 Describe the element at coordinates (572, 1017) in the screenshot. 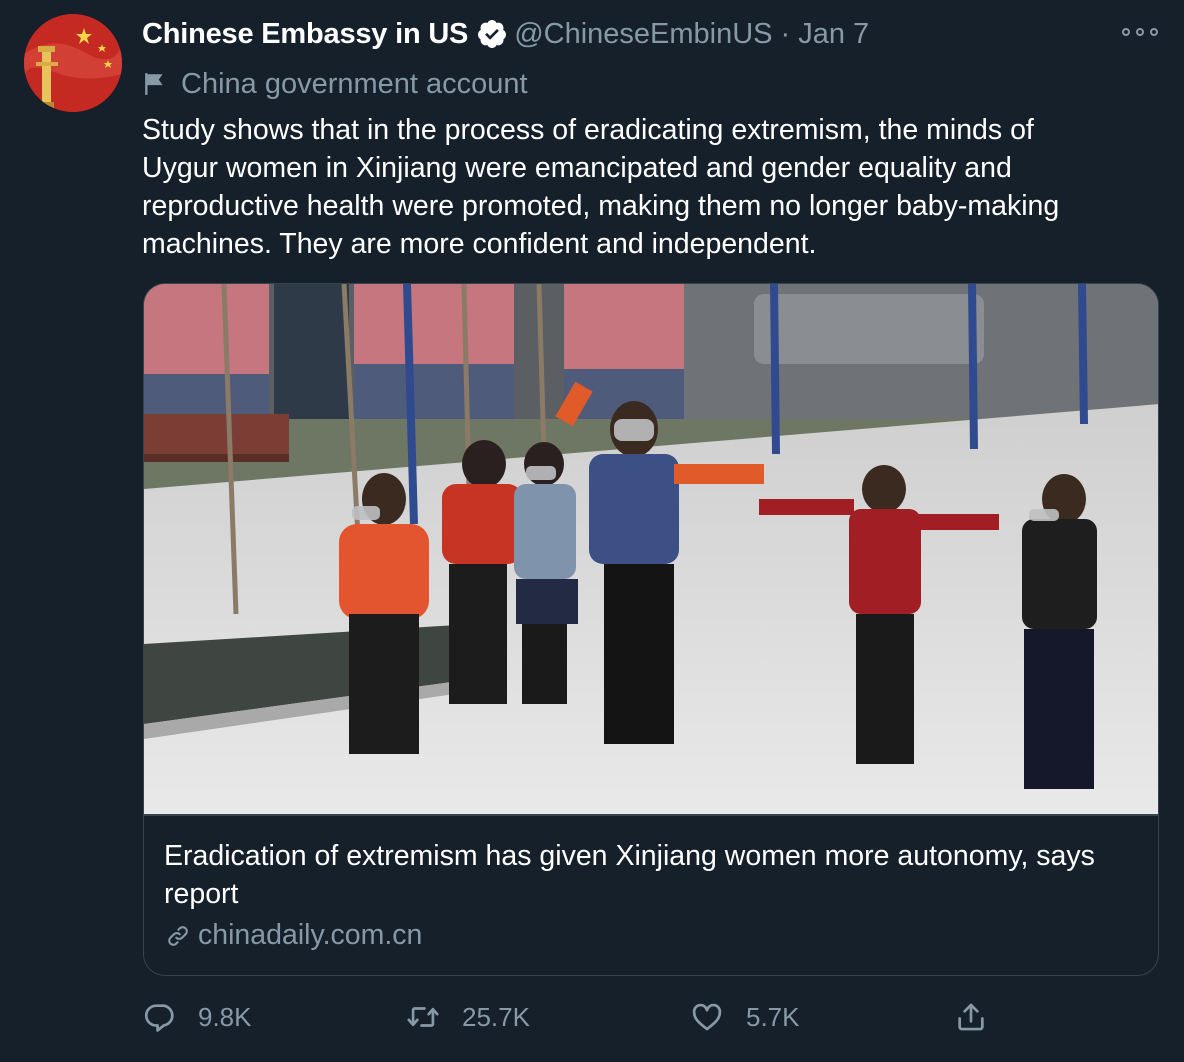

I see `tweet-actions: 9.8K 25.7K 5.7K` at that location.